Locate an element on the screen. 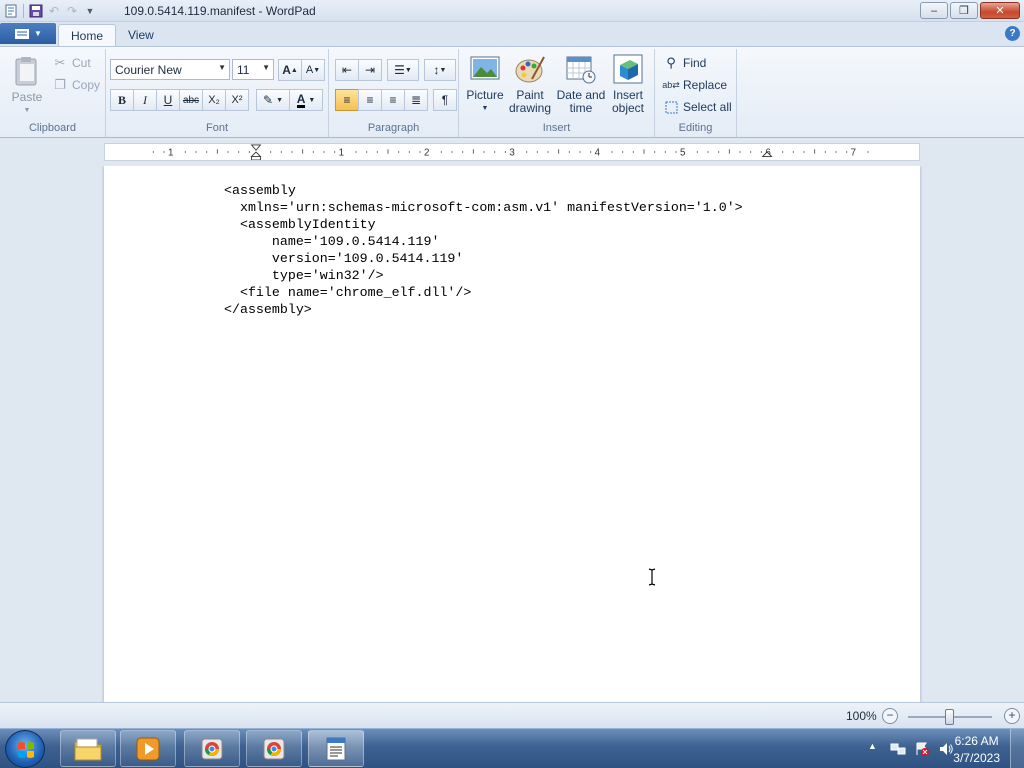 The width and height of the screenshot is (1024, 768). font-family-select: Courier New ▼ is located at coordinates (170, 69).